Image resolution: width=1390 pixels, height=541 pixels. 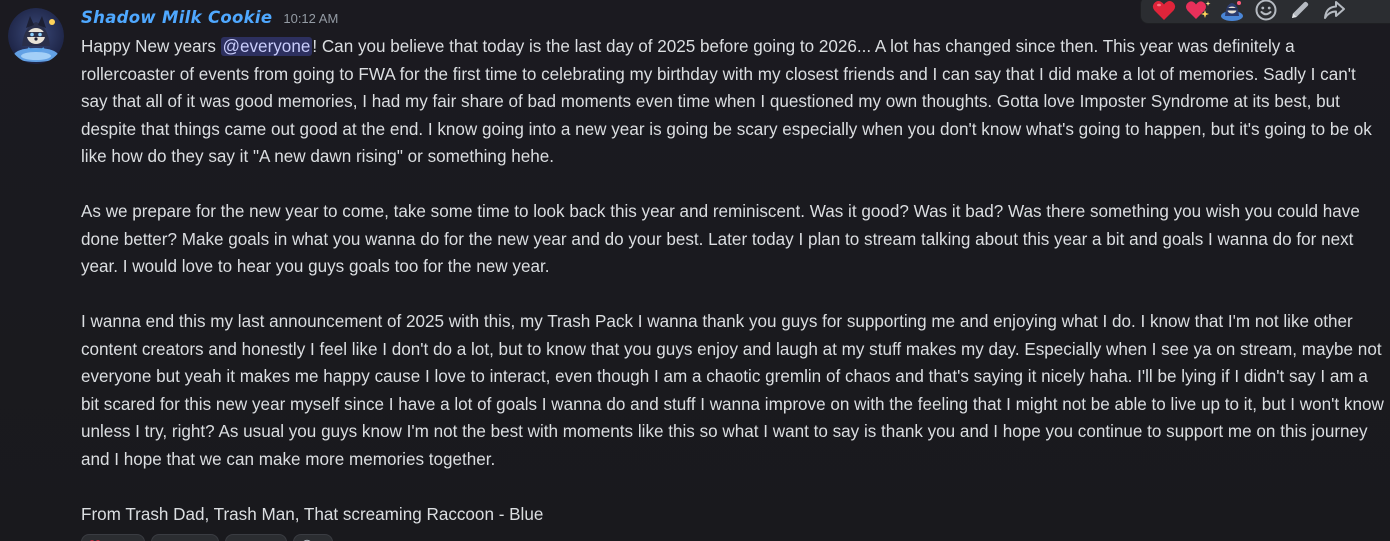 What do you see at coordinates (313, 537) in the screenshot?
I see `add-reaction-chip` at bounding box center [313, 537].